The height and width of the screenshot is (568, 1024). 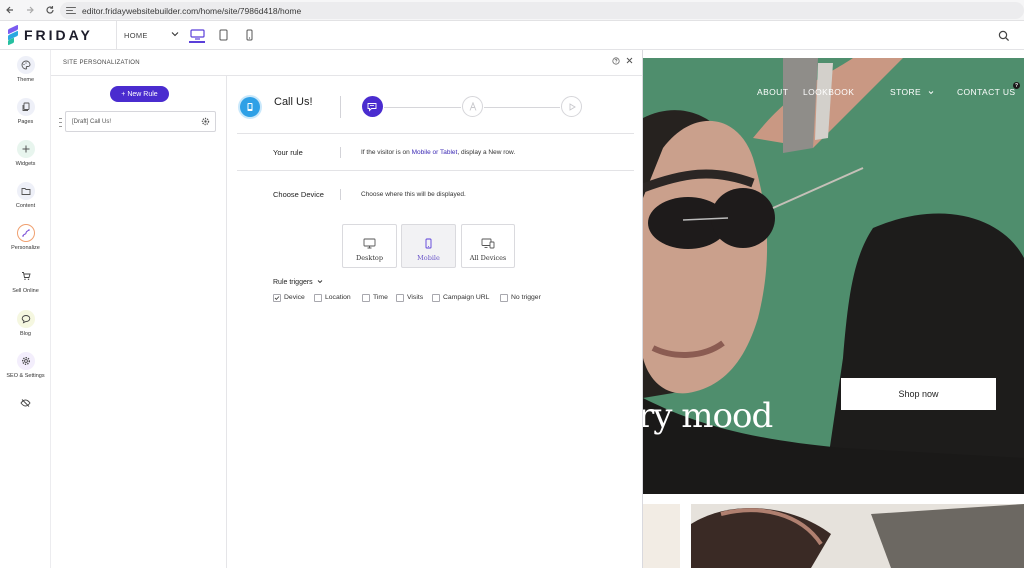 What do you see at coordinates (25, 164) in the screenshot?
I see `sidebar-item-label: Widgets` at bounding box center [25, 164].